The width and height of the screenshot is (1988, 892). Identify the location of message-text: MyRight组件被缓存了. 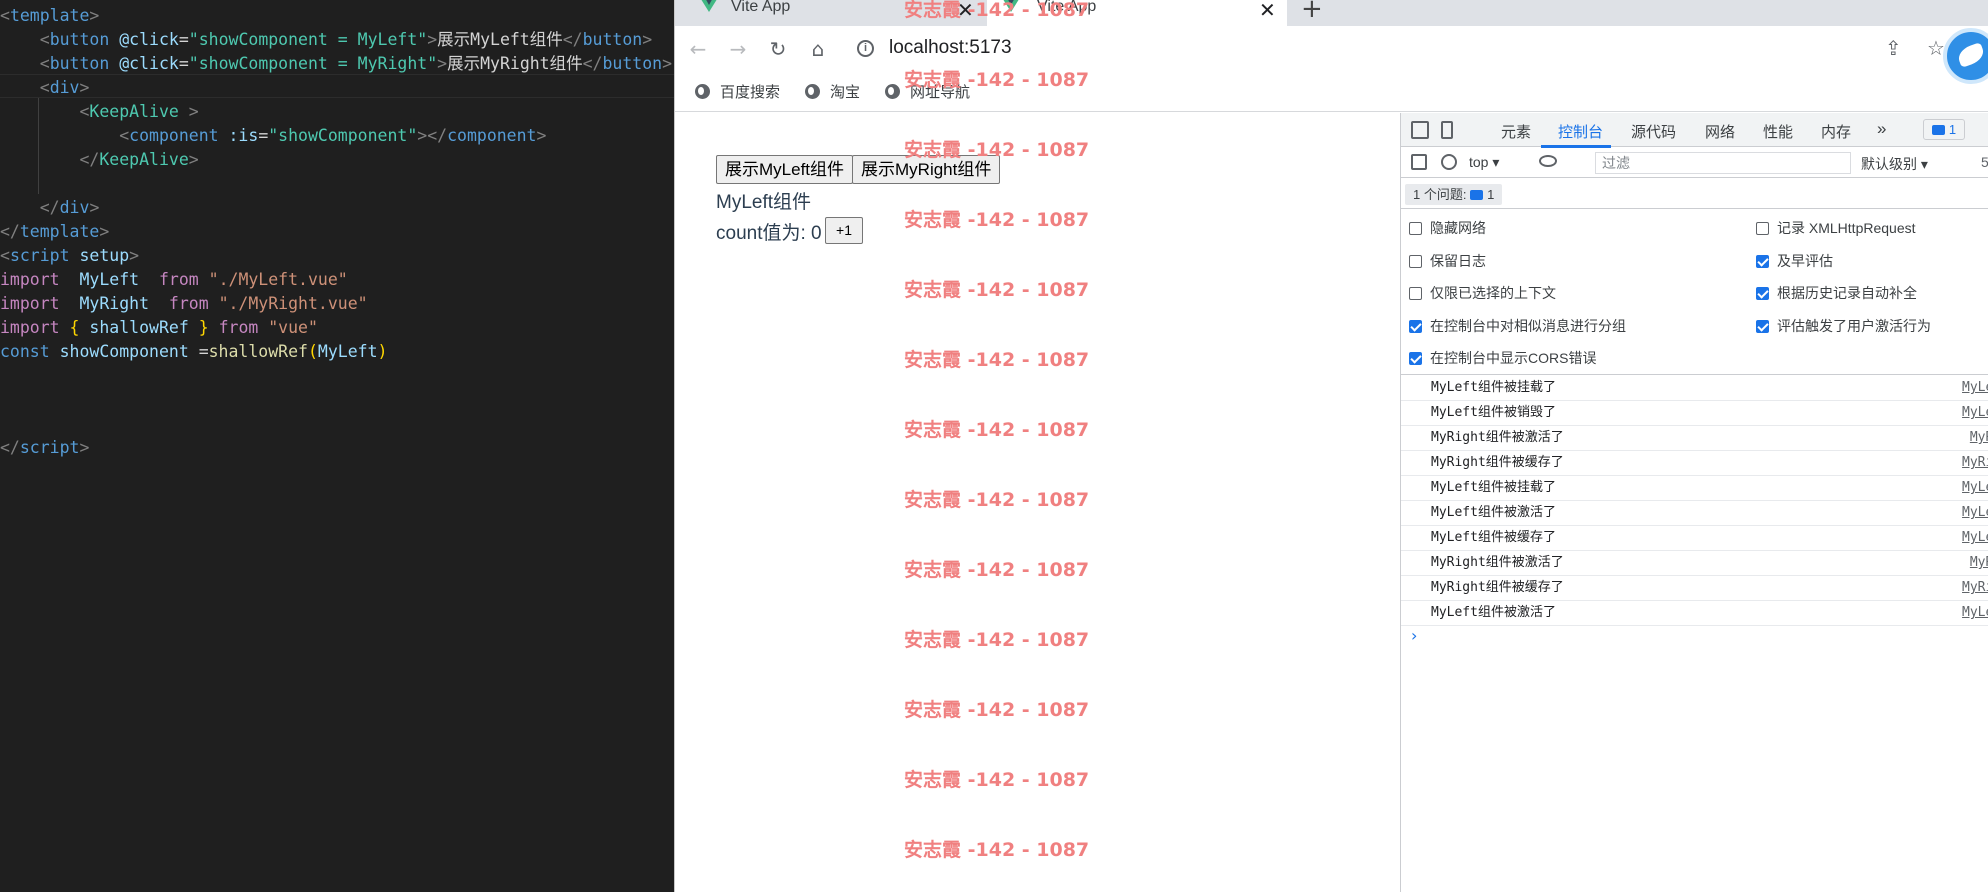
(1497, 462).